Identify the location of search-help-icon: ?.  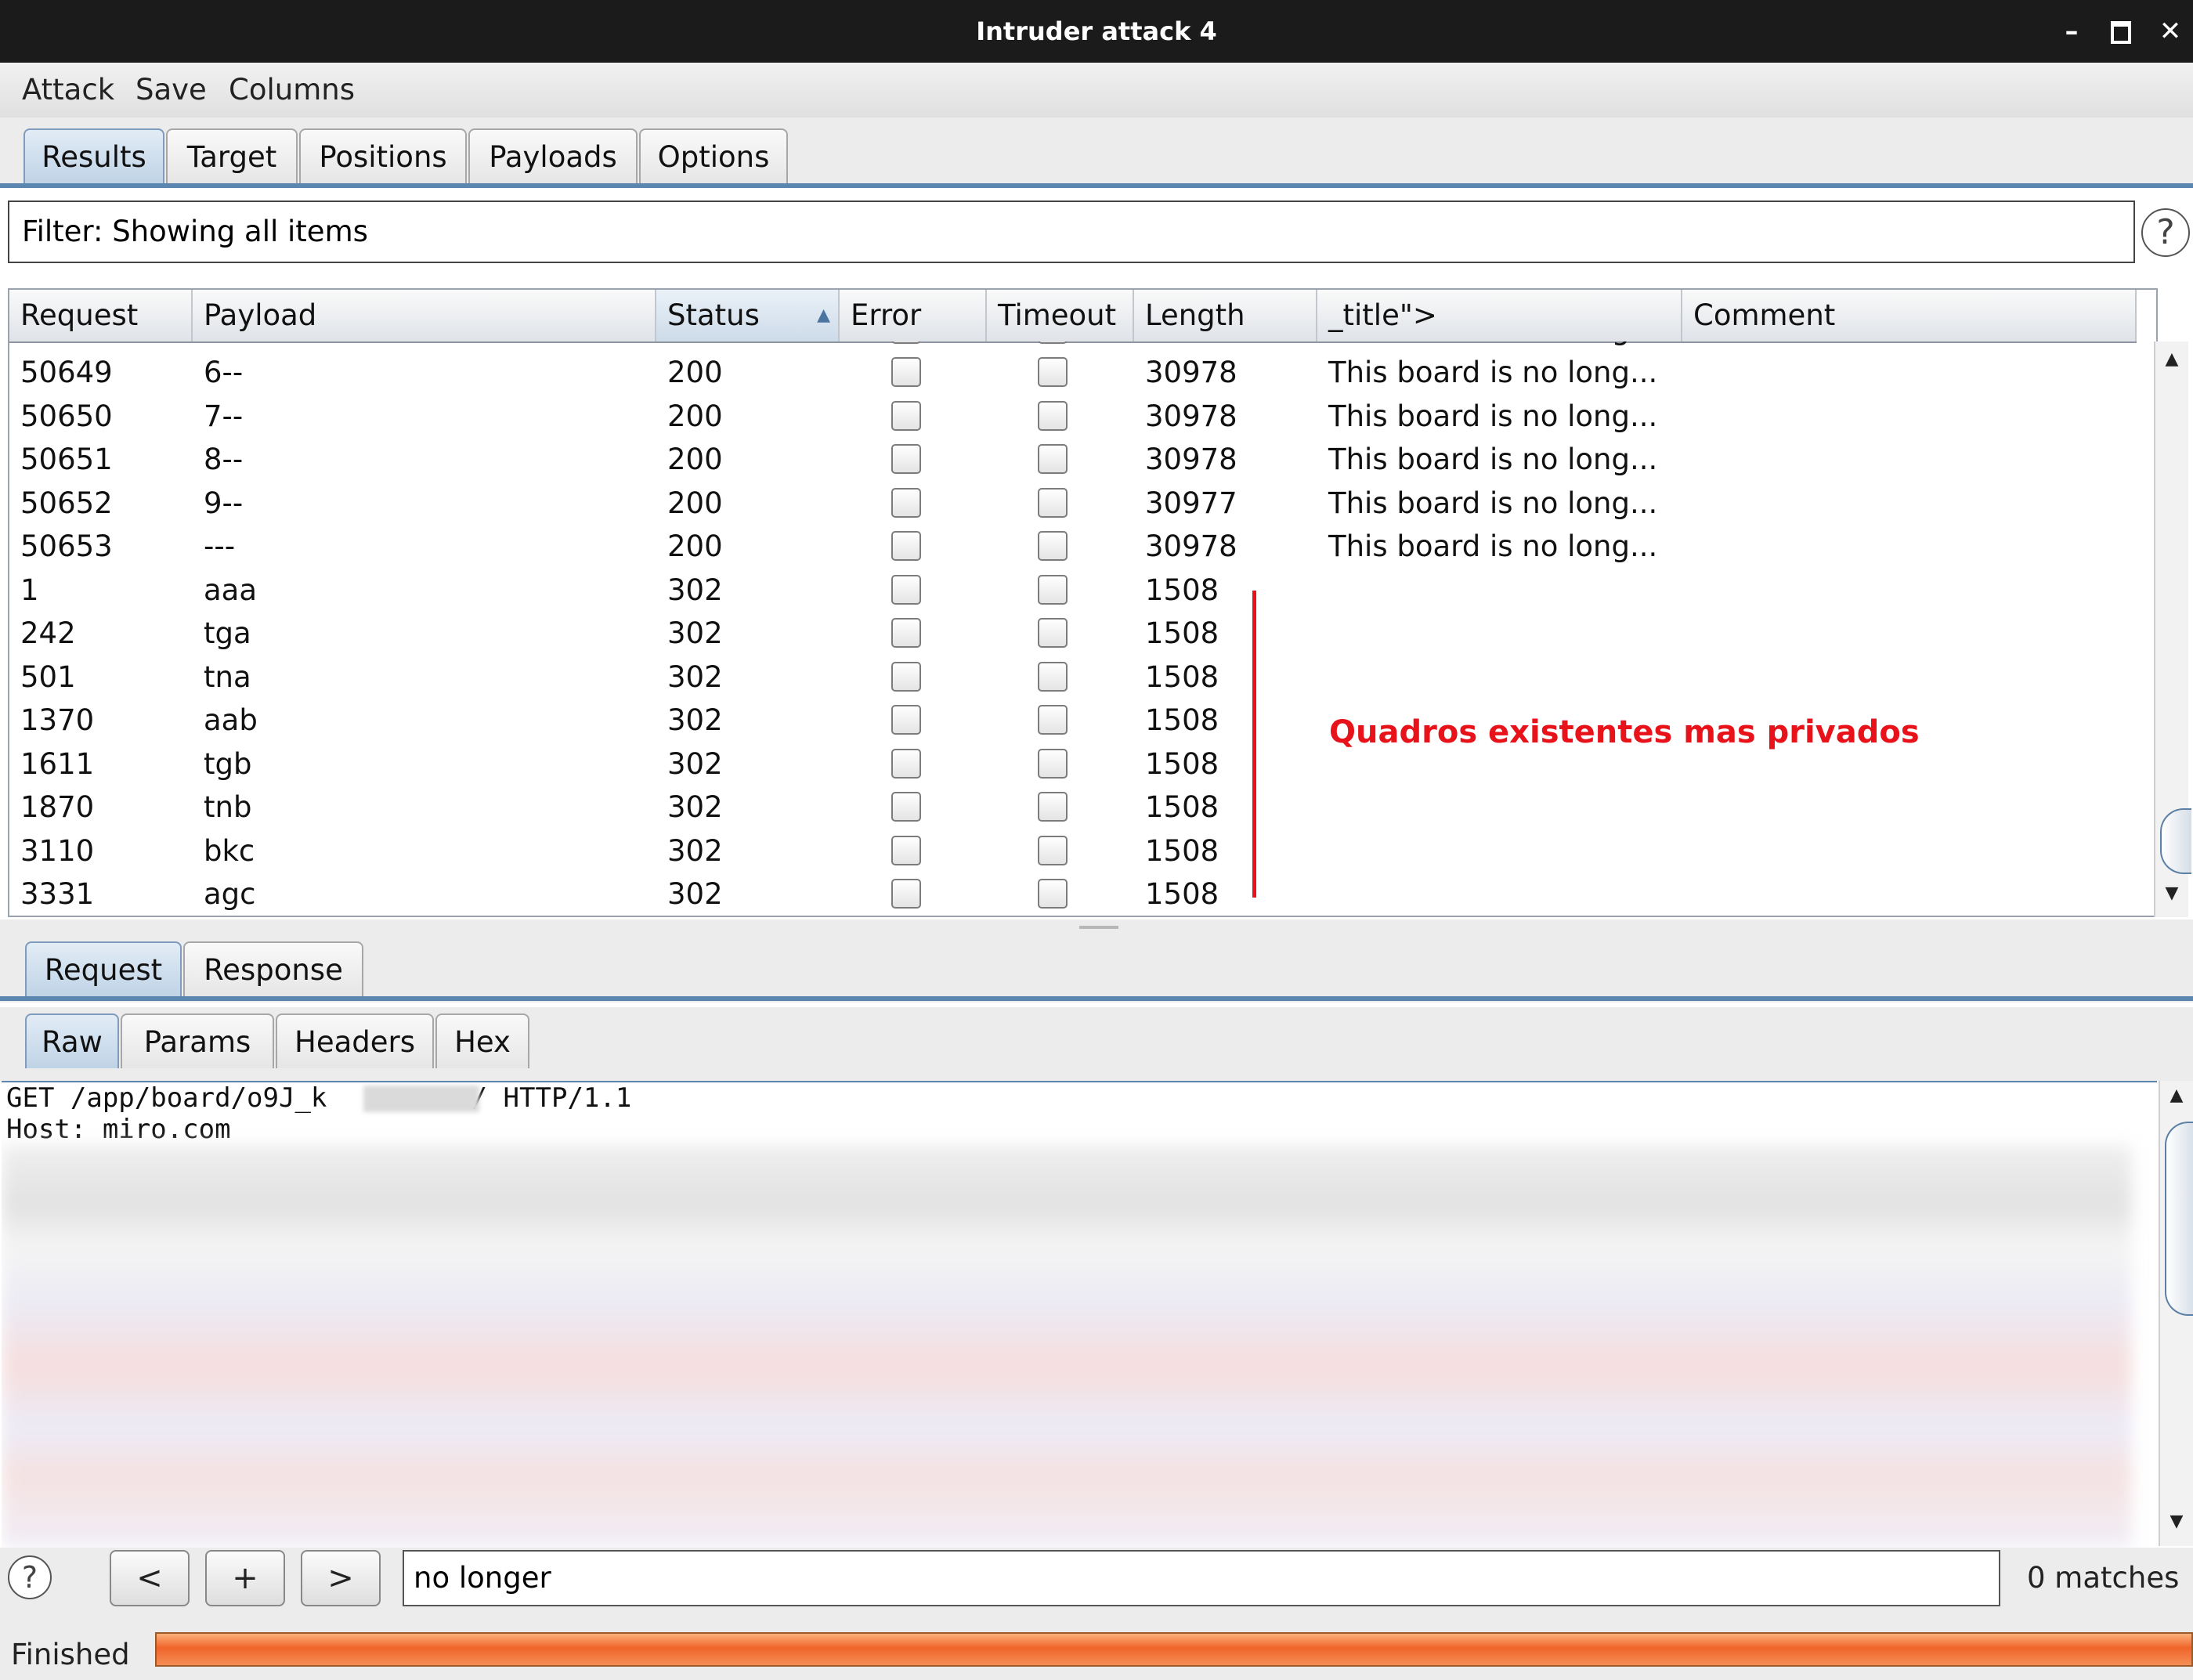
(30, 1577).